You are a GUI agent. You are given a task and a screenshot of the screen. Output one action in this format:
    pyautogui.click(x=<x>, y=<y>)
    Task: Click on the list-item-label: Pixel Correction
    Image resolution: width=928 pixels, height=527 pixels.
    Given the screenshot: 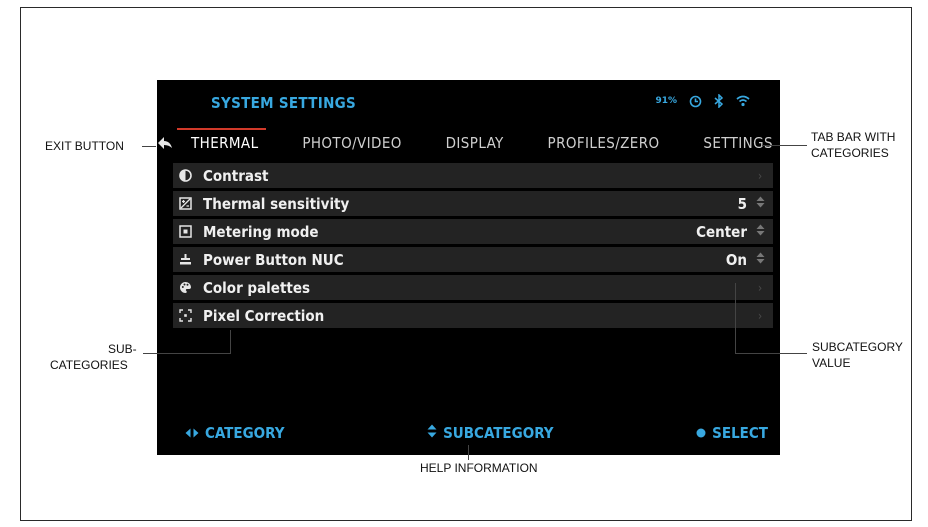 What is the action you would take?
    pyautogui.click(x=264, y=315)
    